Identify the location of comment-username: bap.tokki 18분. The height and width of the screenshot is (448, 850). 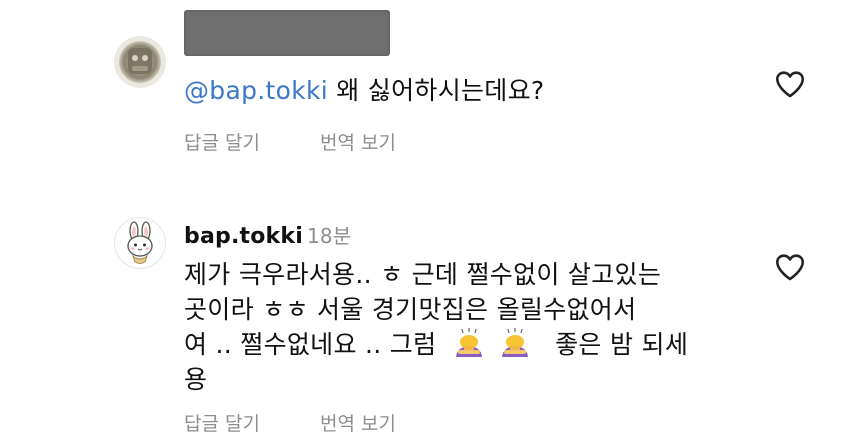
(267, 234).